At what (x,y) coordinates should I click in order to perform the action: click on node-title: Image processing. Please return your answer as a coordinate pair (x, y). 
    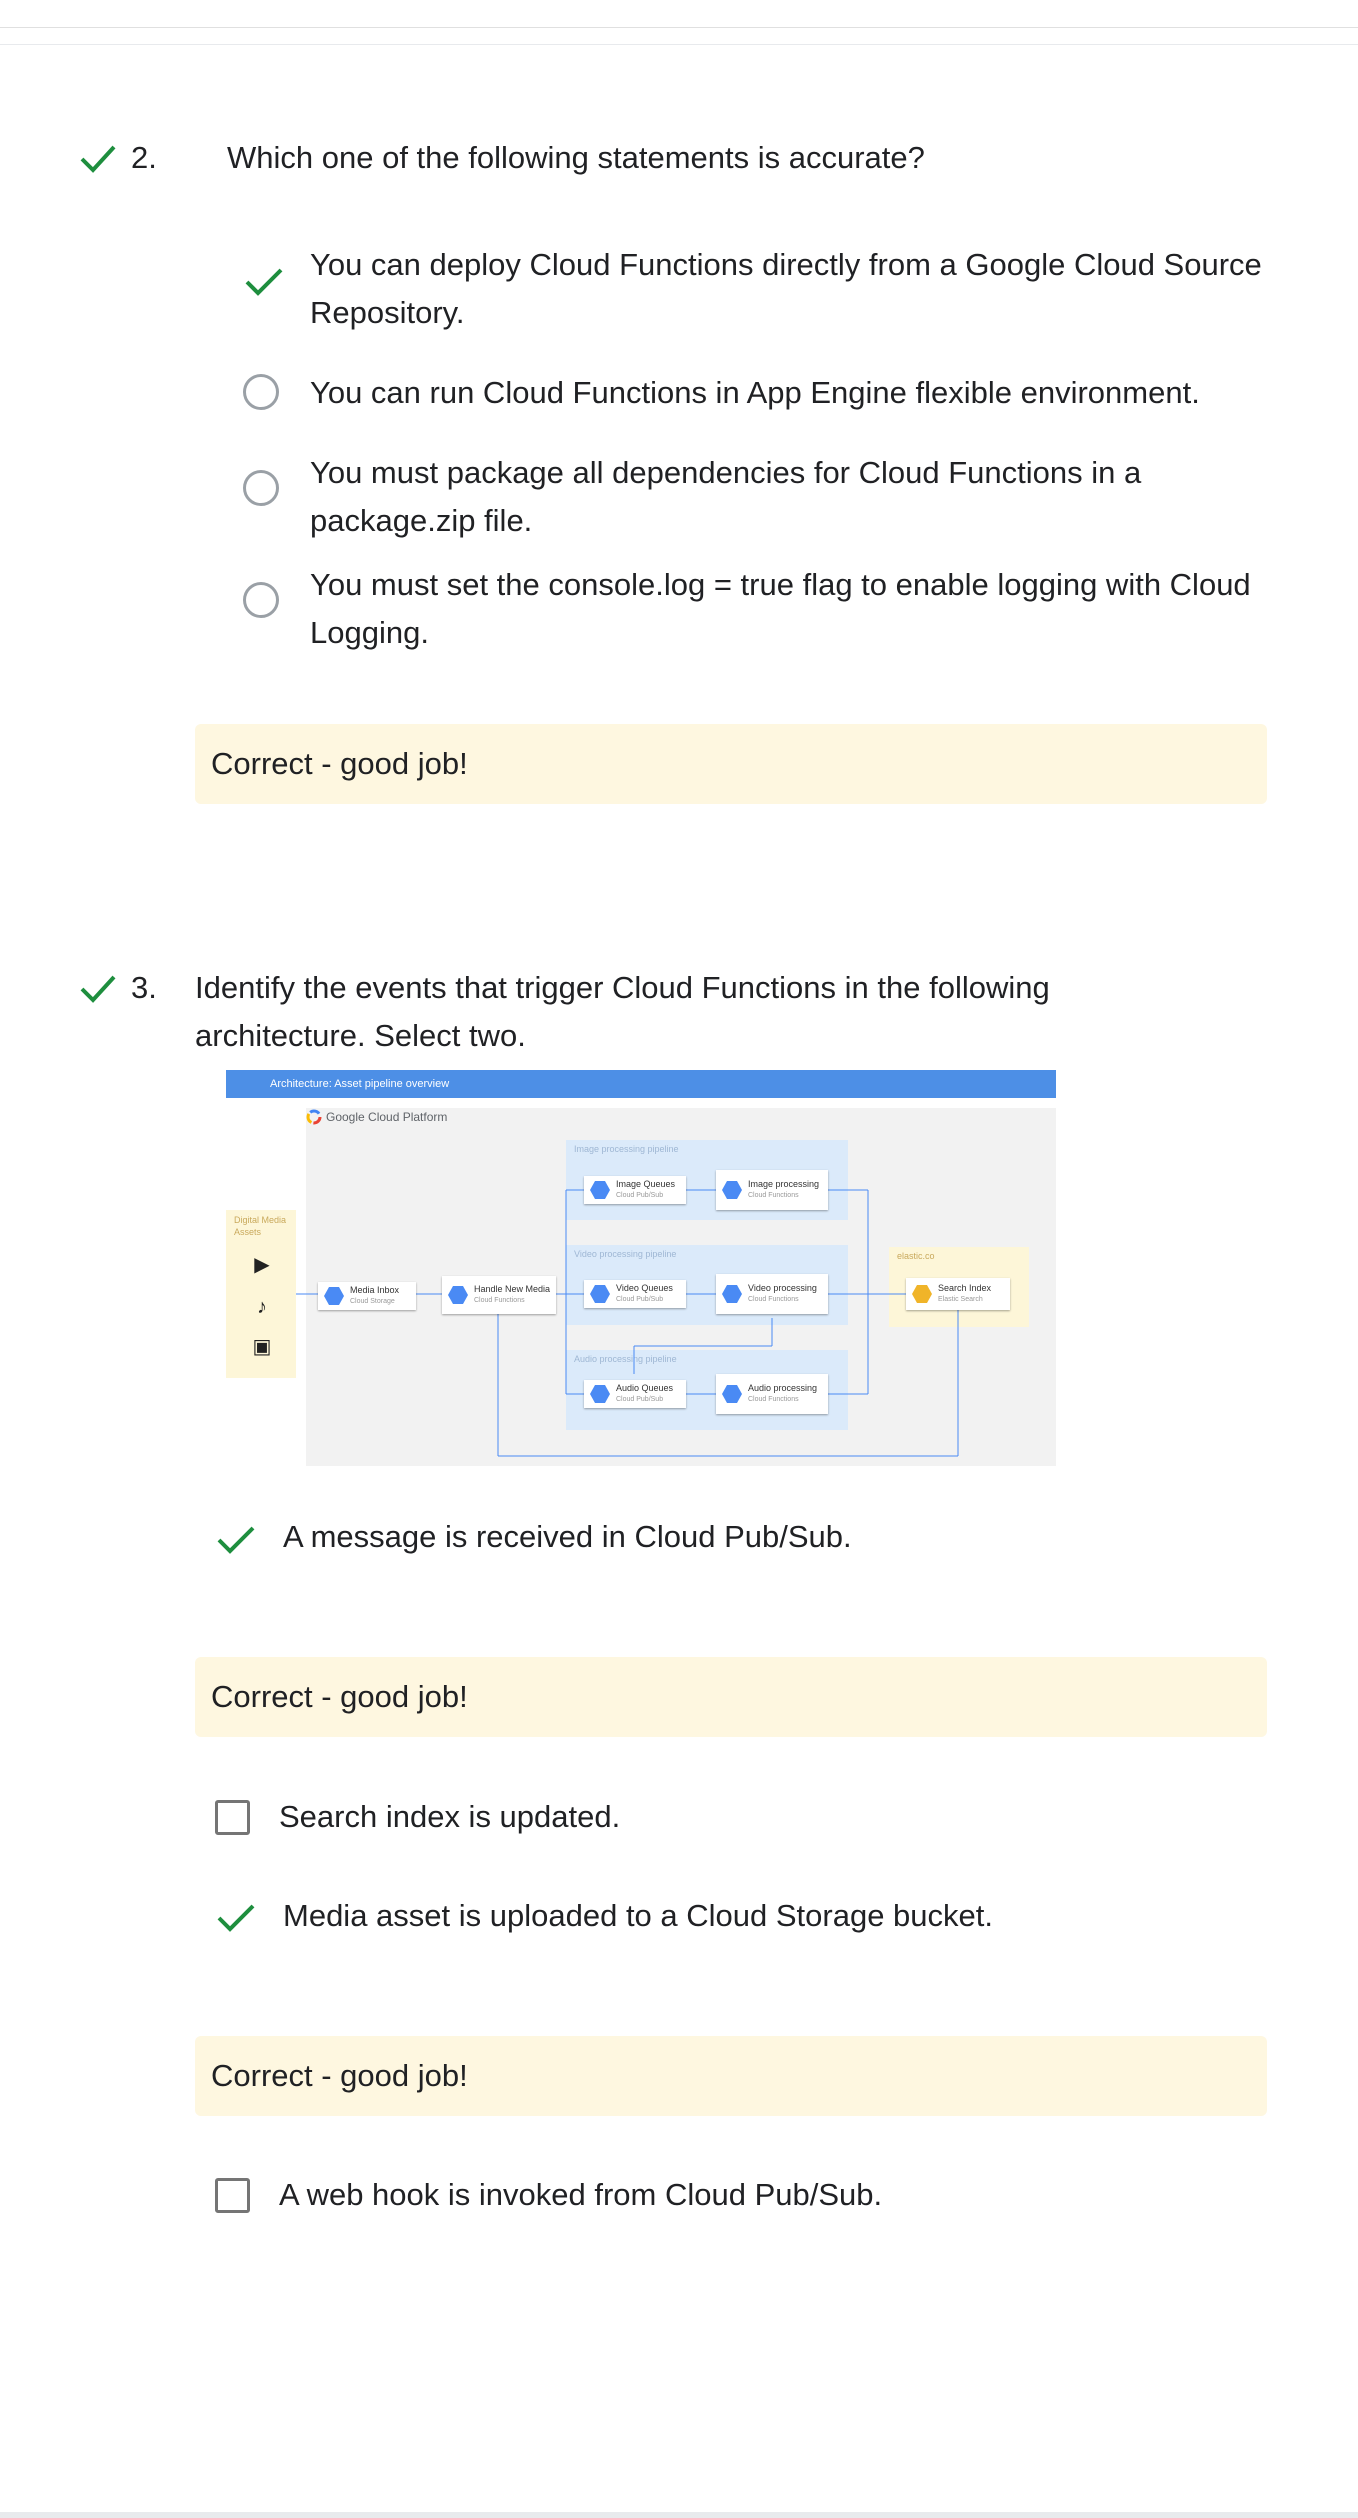
    Looking at the image, I should click on (784, 1184).